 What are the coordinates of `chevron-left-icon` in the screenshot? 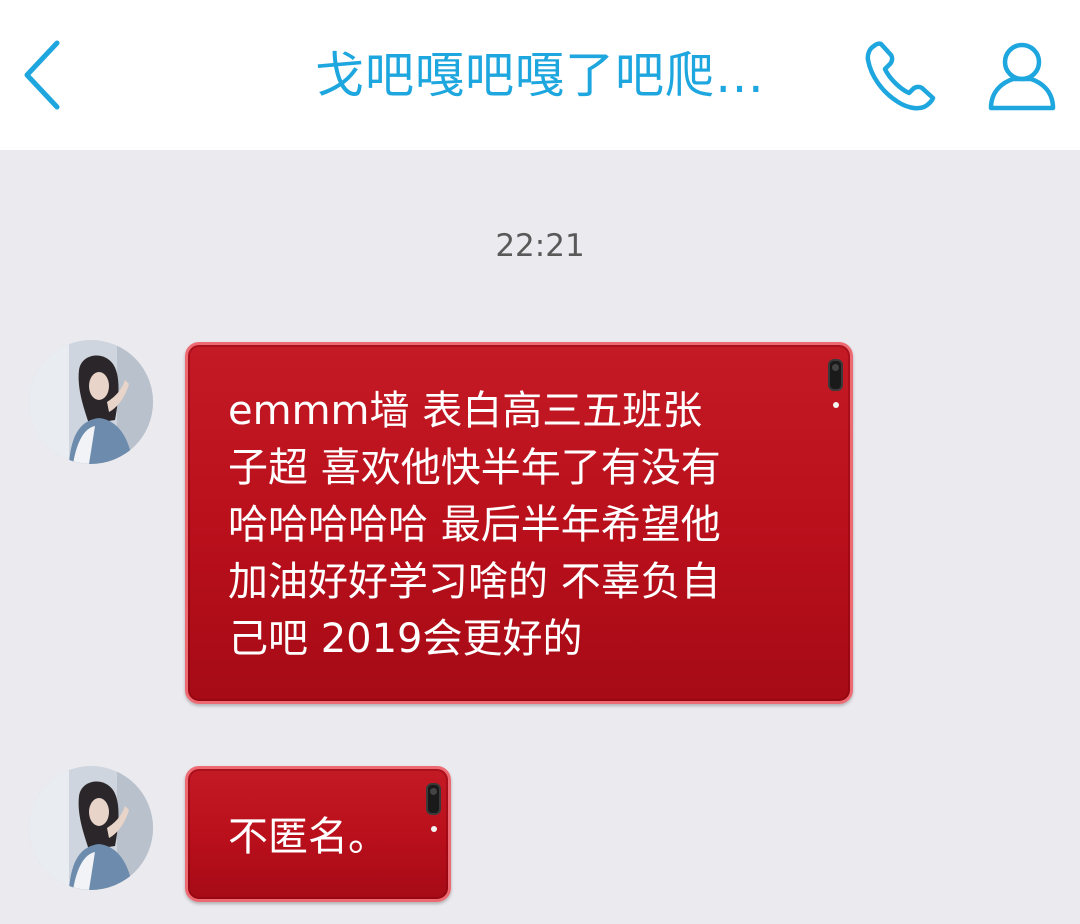 It's located at (42, 75).